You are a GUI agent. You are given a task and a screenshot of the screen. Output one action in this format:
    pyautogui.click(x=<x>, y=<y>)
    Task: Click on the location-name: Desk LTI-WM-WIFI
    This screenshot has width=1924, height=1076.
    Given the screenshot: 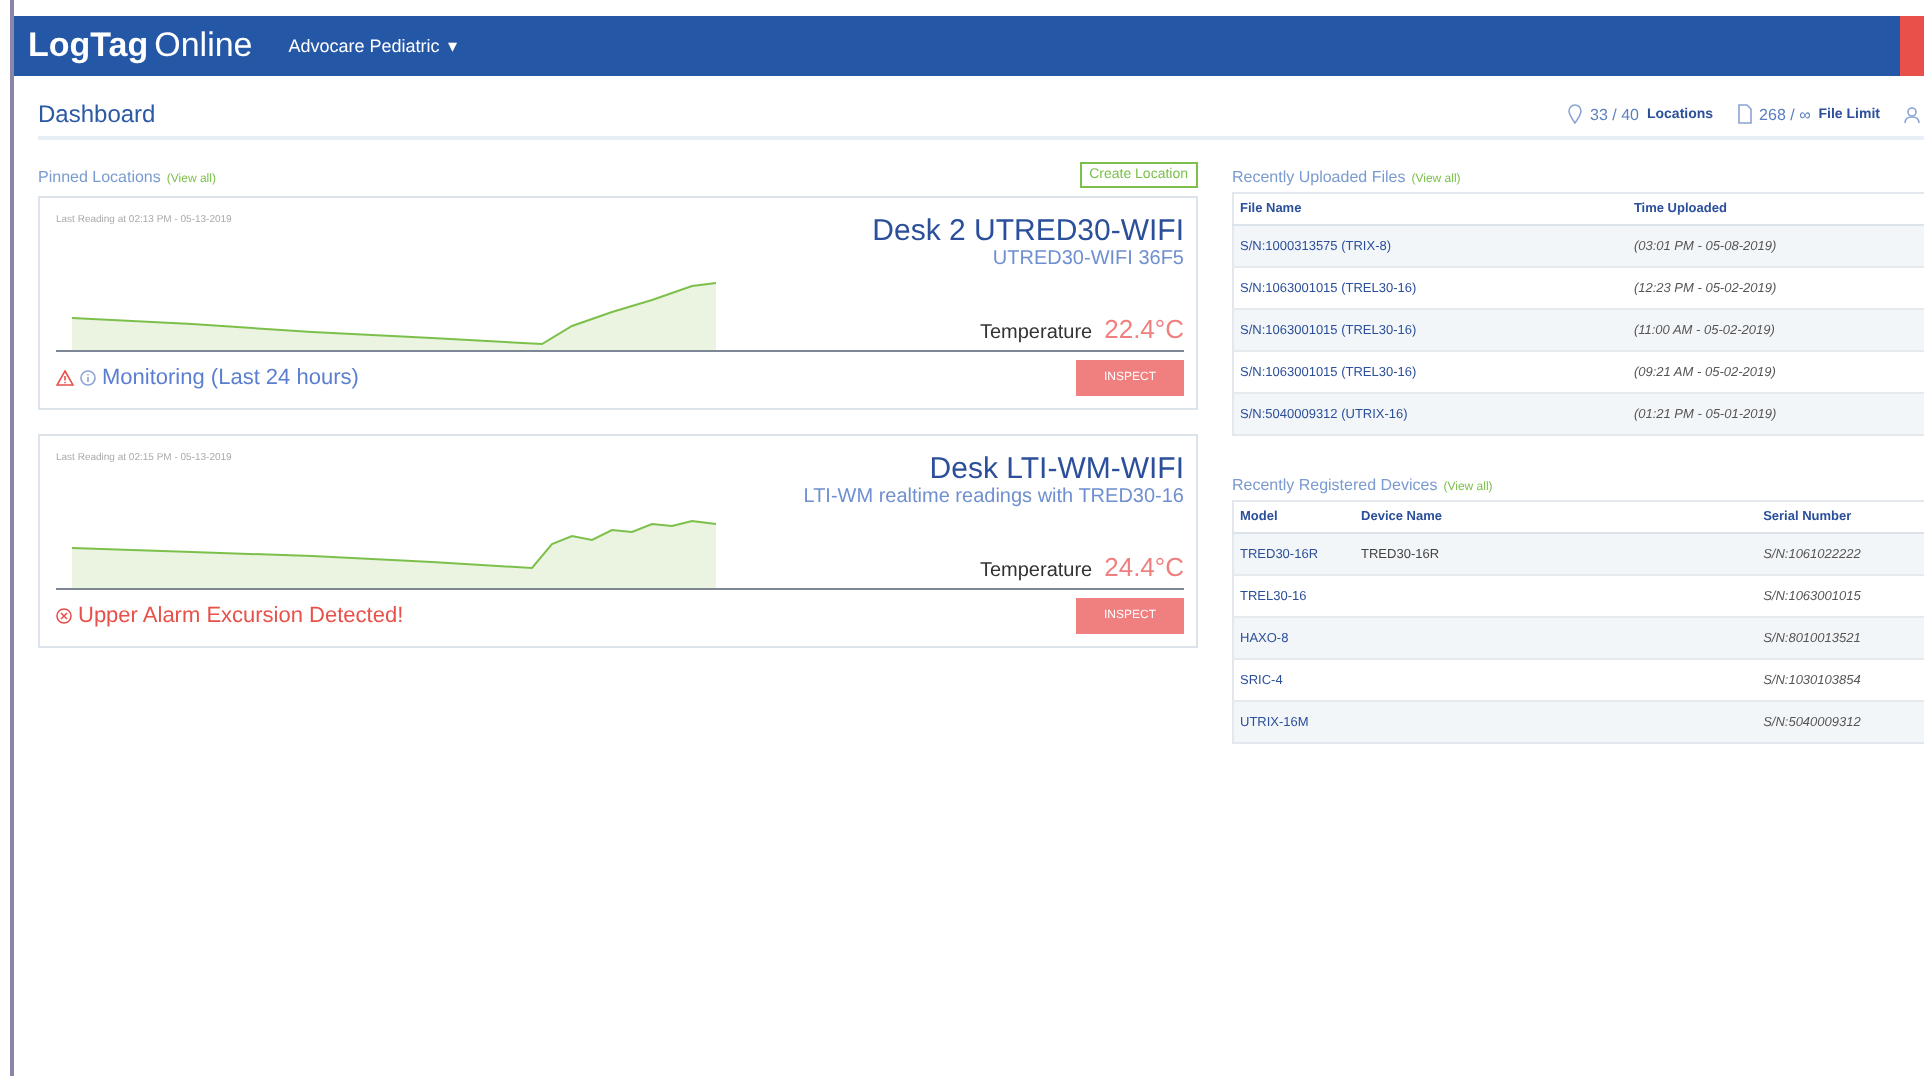 What is the action you would take?
    pyautogui.click(x=1056, y=469)
    